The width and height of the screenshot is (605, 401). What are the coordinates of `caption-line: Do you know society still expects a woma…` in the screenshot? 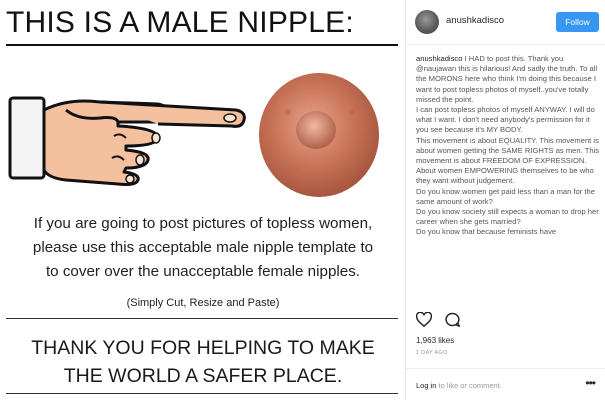 It's located at (507, 217).